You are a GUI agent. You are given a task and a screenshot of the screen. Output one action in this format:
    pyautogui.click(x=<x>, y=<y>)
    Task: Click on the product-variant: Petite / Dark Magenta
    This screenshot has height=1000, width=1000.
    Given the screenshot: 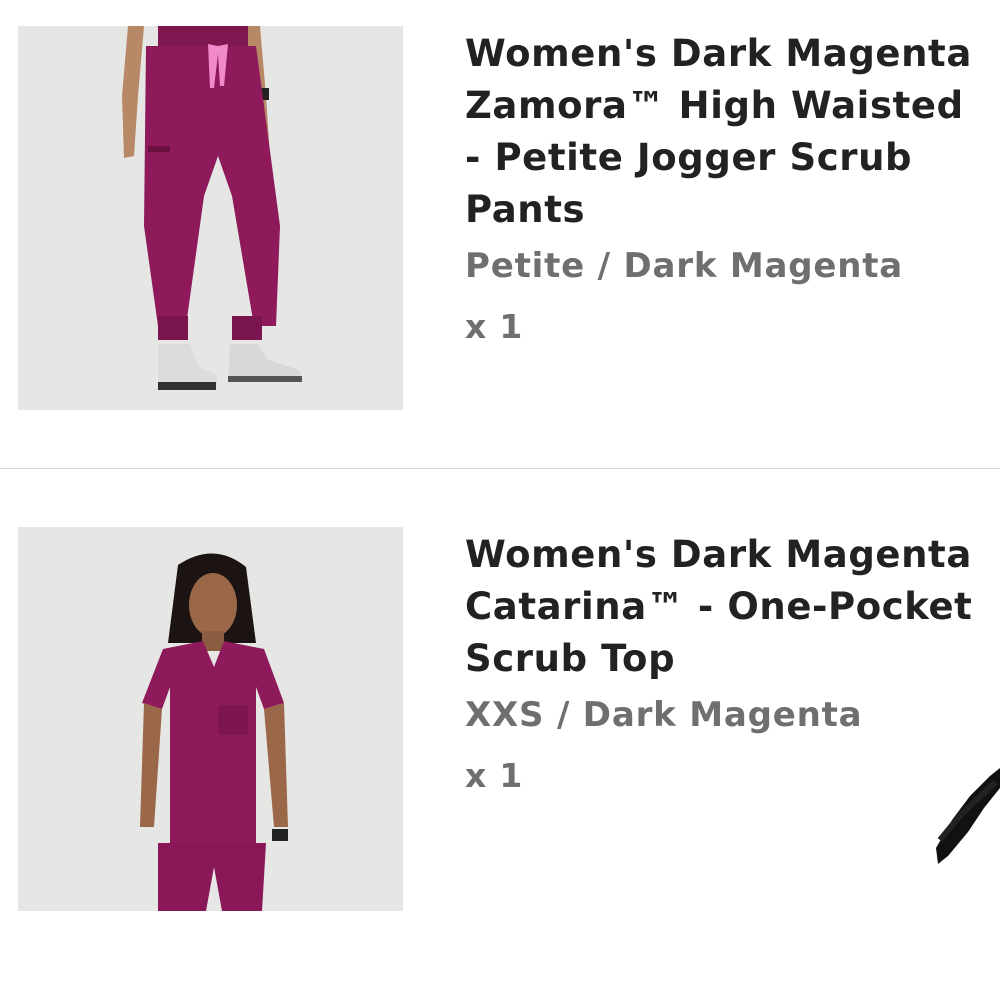 What is the action you would take?
    pyautogui.click(x=684, y=266)
    